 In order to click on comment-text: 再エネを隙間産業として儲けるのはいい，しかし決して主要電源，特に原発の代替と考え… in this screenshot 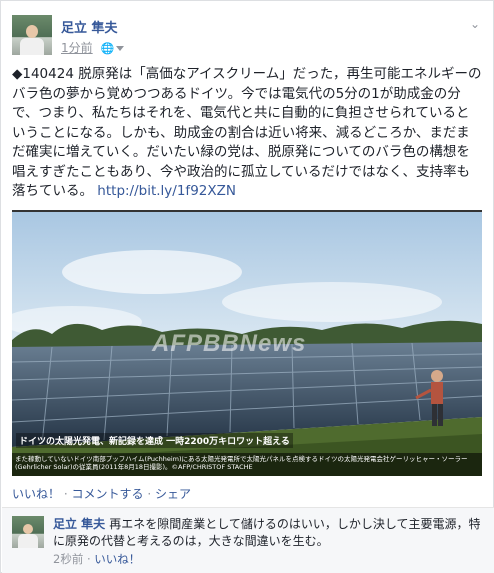, I will do `click(267, 532)`.